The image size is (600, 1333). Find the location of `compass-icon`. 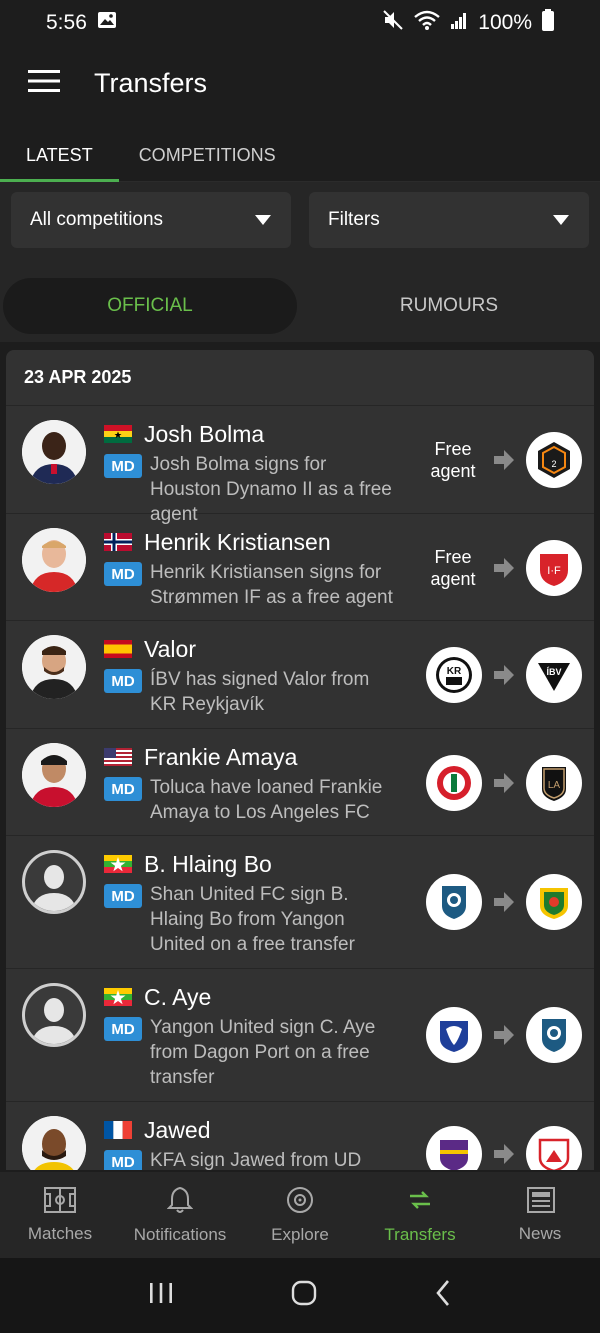

compass-icon is located at coordinates (300, 1202).